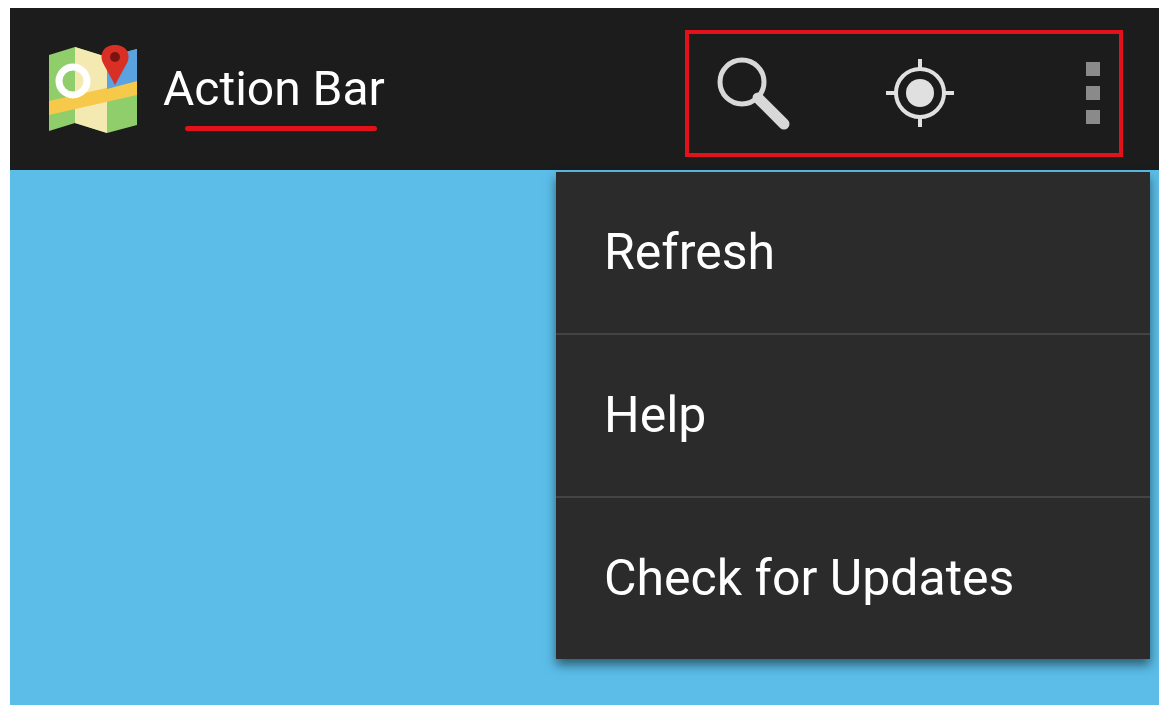  What do you see at coordinates (1093, 93) in the screenshot?
I see `more-icon` at bounding box center [1093, 93].